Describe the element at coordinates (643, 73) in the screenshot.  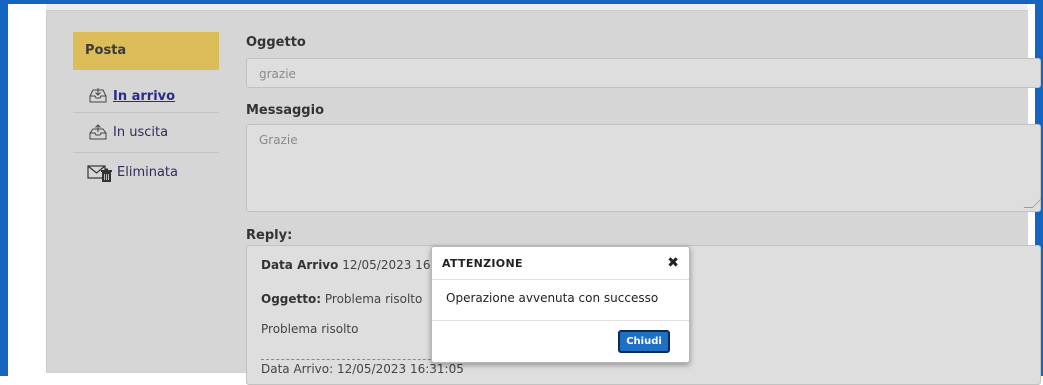
I see `subject-field: grazie` at that location.